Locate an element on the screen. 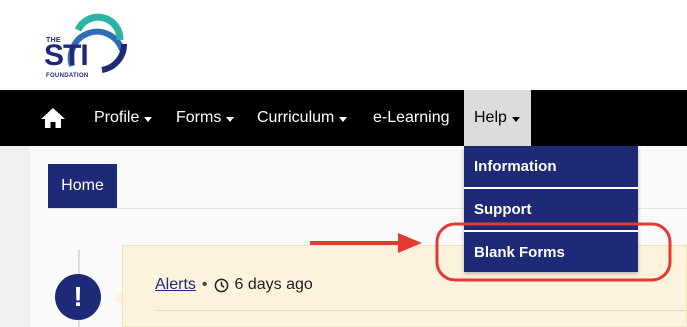  nav-curriculum: Curriculum is located at coordinates (302, 118).